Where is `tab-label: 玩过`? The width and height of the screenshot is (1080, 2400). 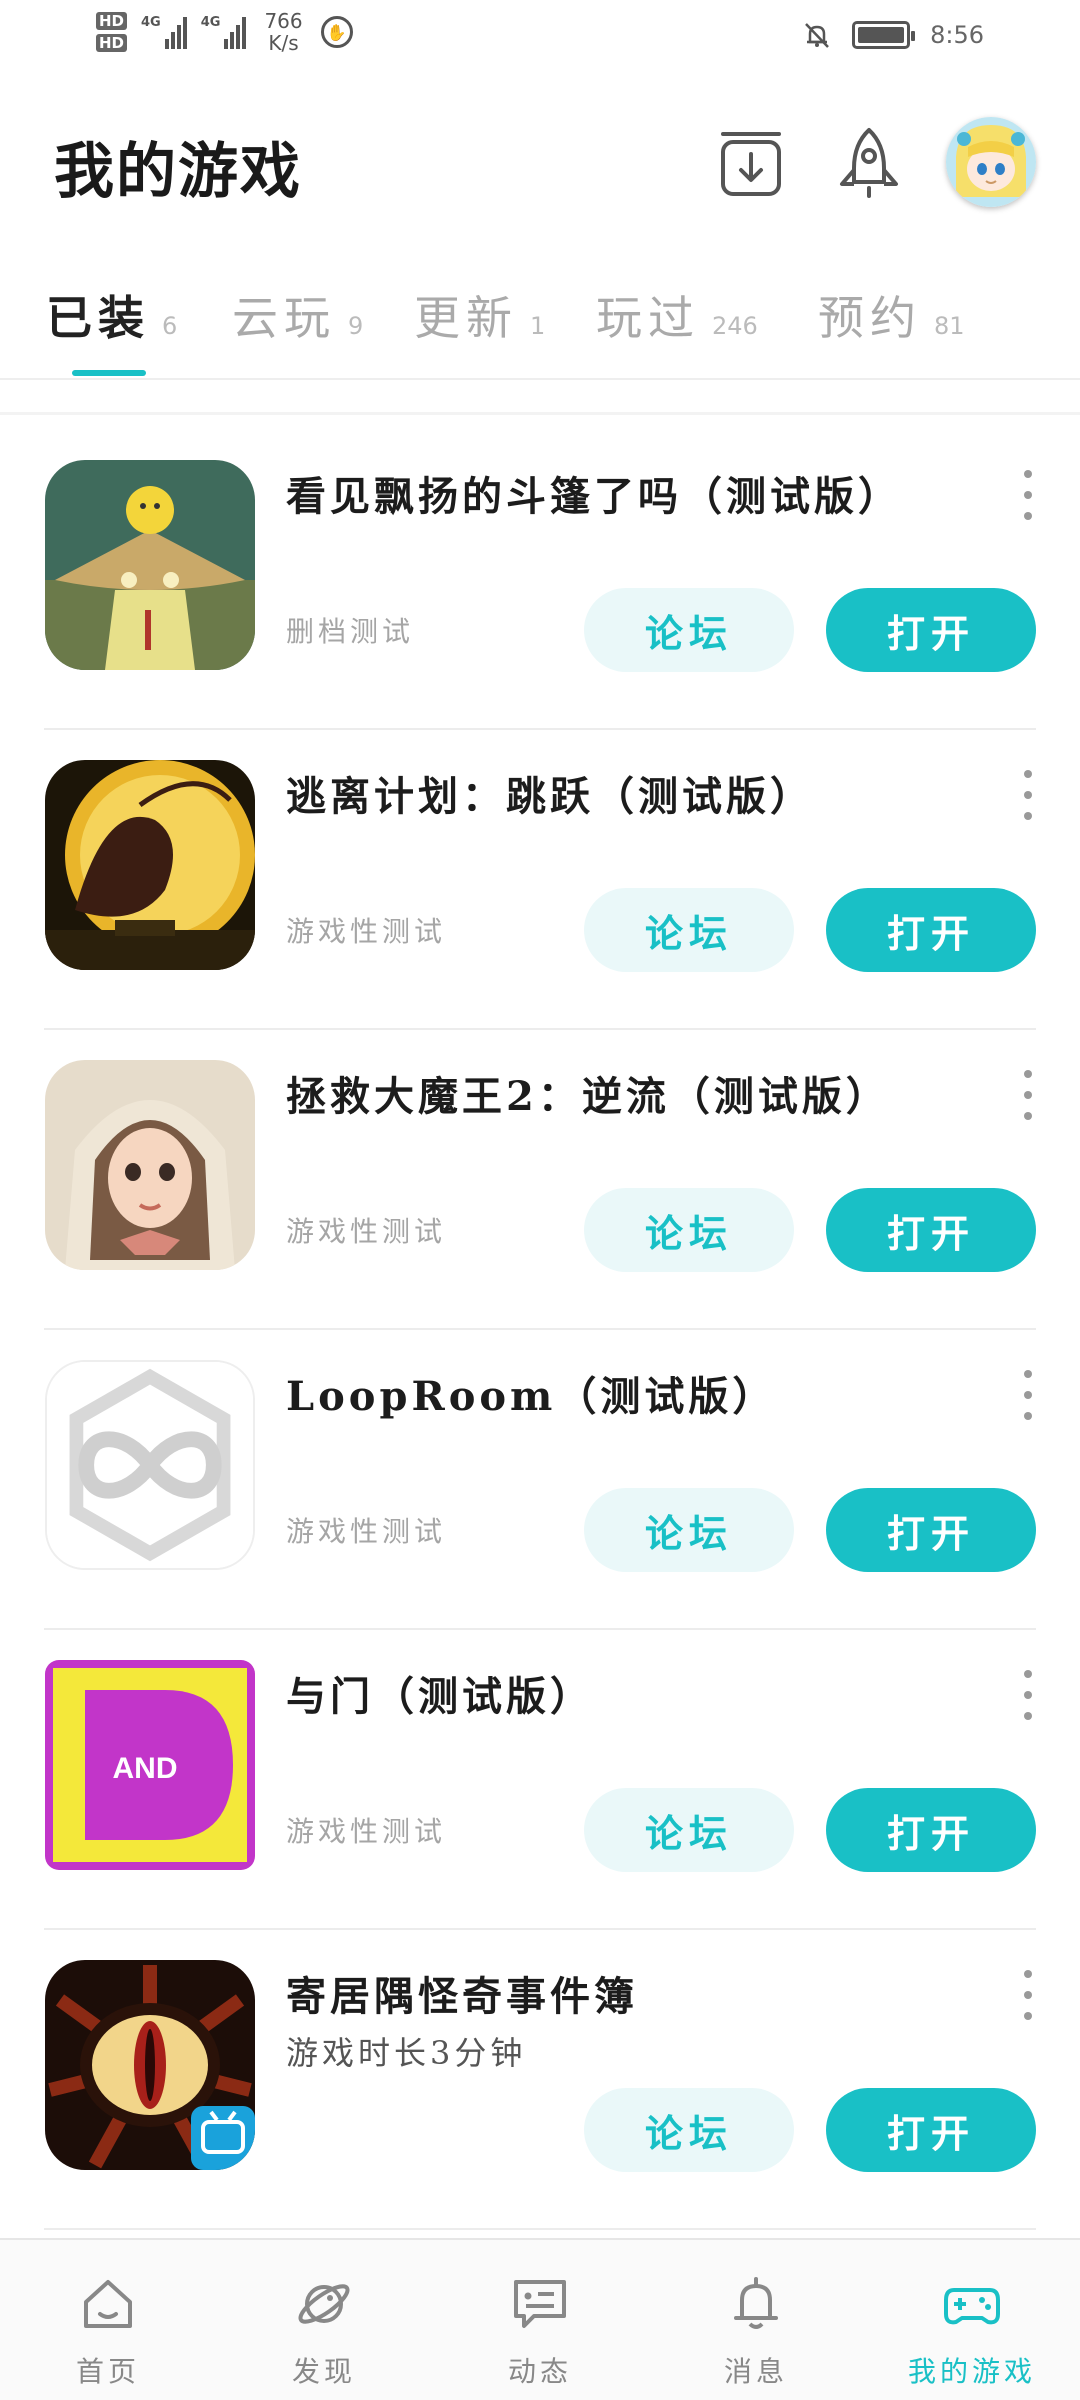 tab-label: 玩过 is located at coordinates (648, 318).